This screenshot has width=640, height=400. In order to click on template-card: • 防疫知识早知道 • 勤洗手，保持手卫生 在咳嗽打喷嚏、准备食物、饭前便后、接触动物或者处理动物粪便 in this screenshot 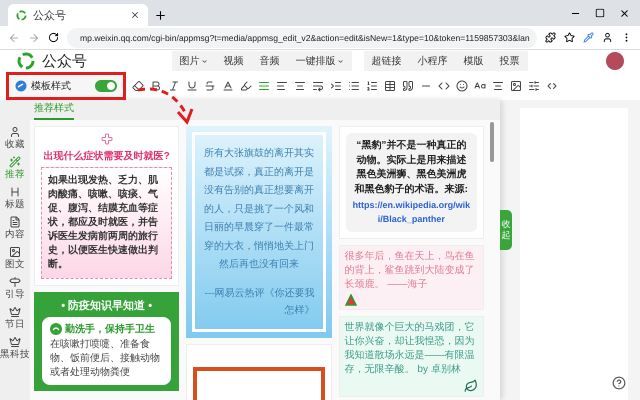, I will do `click(107, 341)`.